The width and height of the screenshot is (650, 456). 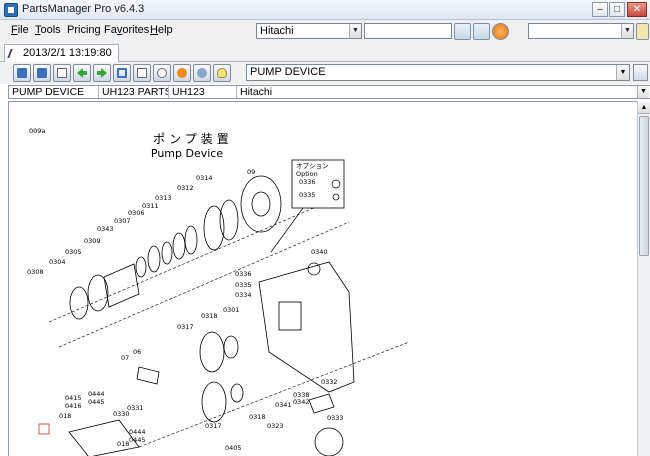 What do you see at coordinates (92, 241) in the screenshot?
I see `callout-label: 0309` at bounding box center [92, 241].